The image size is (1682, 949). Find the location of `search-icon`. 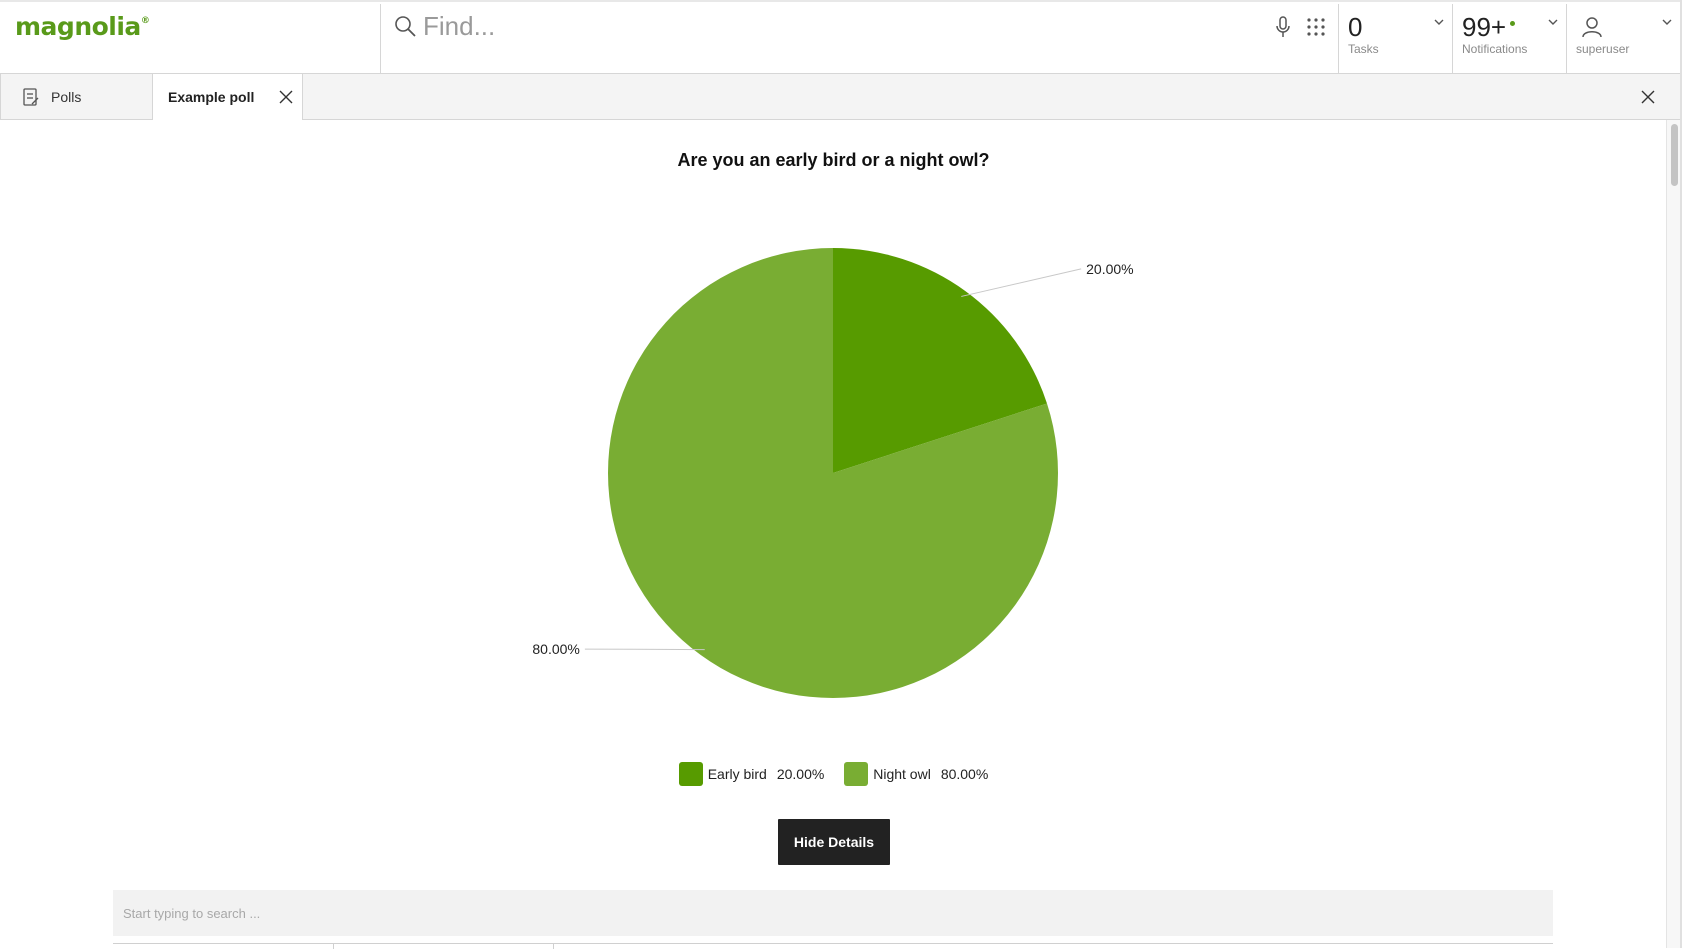

search-icon is located at coordinates (405, 26).